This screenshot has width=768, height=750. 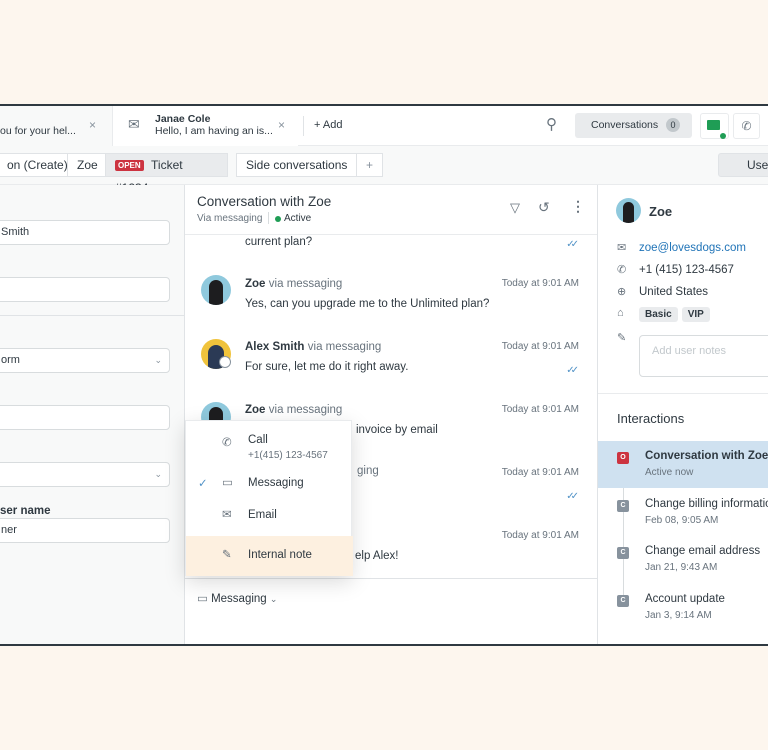 What do you see at coordinates (85, 360) in the screenshot?
I see `form-select: orm ⌄` at bounding box center [85, 360].